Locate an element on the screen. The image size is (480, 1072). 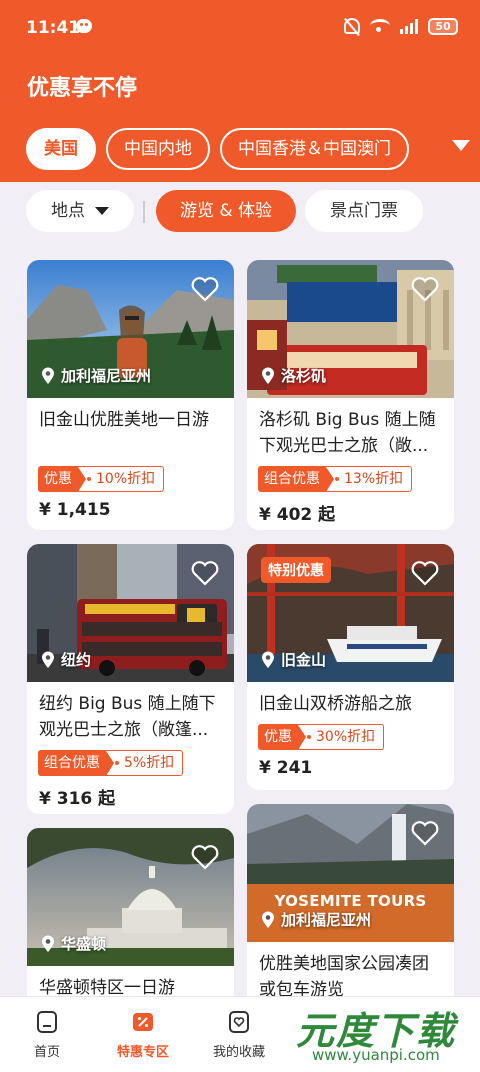
deal-card: YOSEMITE TOURS 加利福尼亚州 优胜美地国家公园凑团或包车游览 is located at coordinates (350, 906).